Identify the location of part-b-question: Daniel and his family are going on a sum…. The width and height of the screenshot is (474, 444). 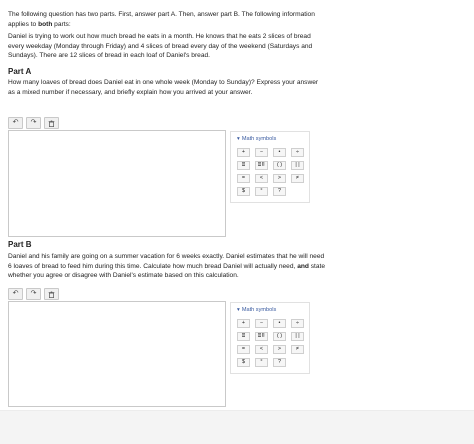
(167, 266).